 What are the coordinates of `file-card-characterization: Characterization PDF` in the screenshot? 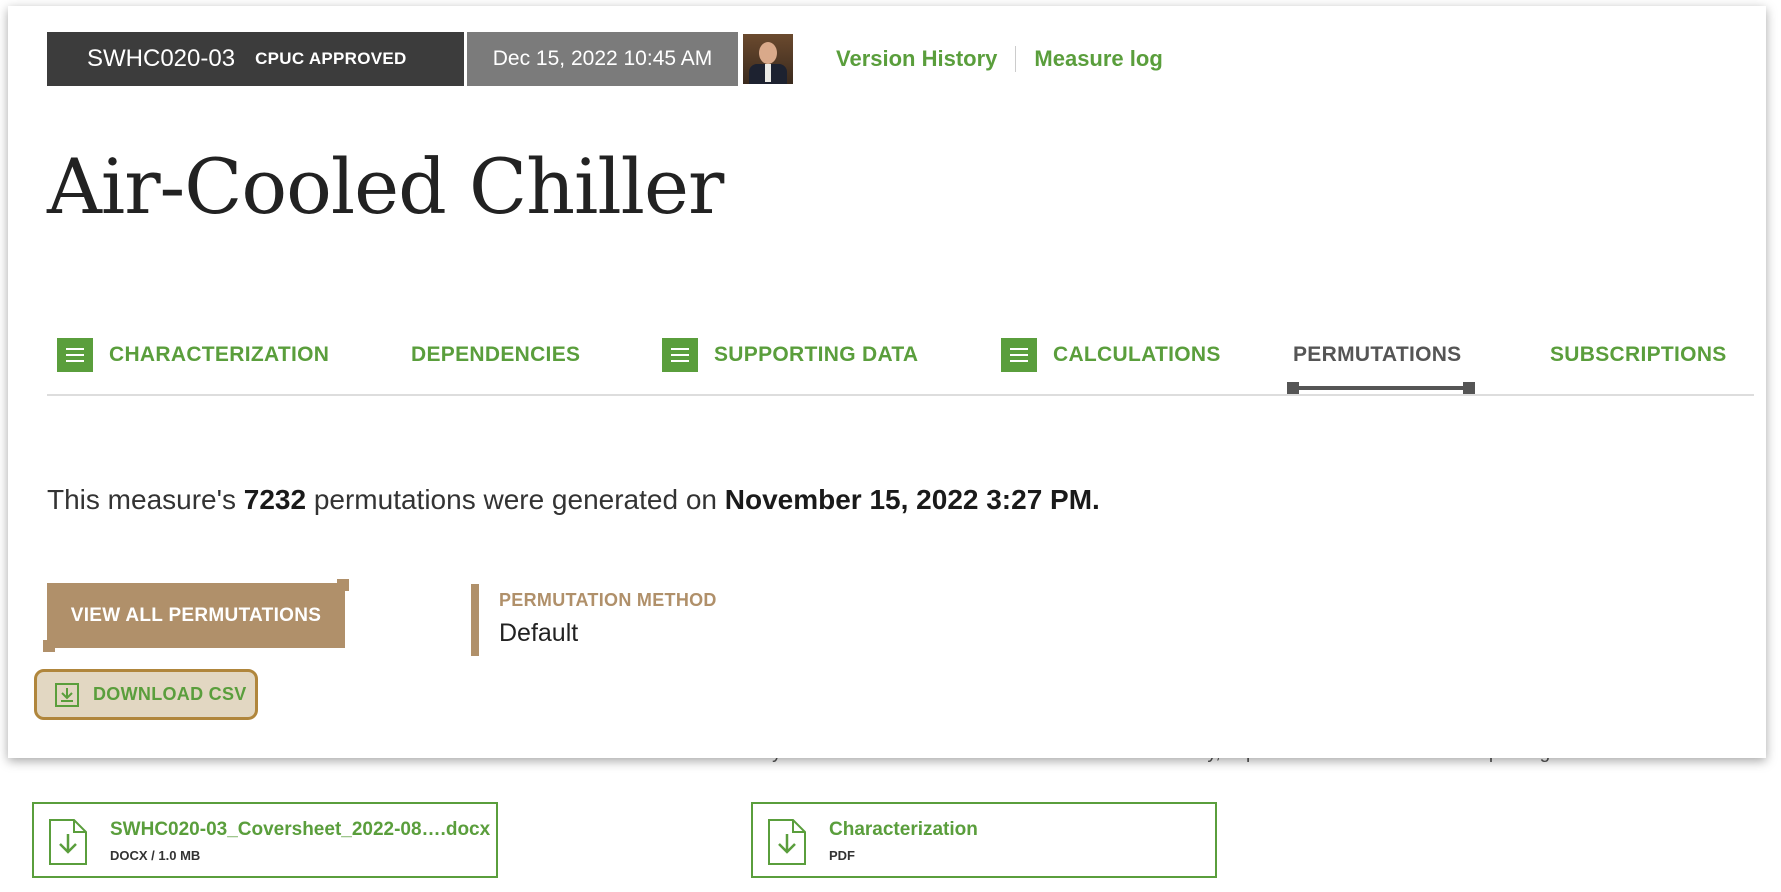 It's located at (984, 840).